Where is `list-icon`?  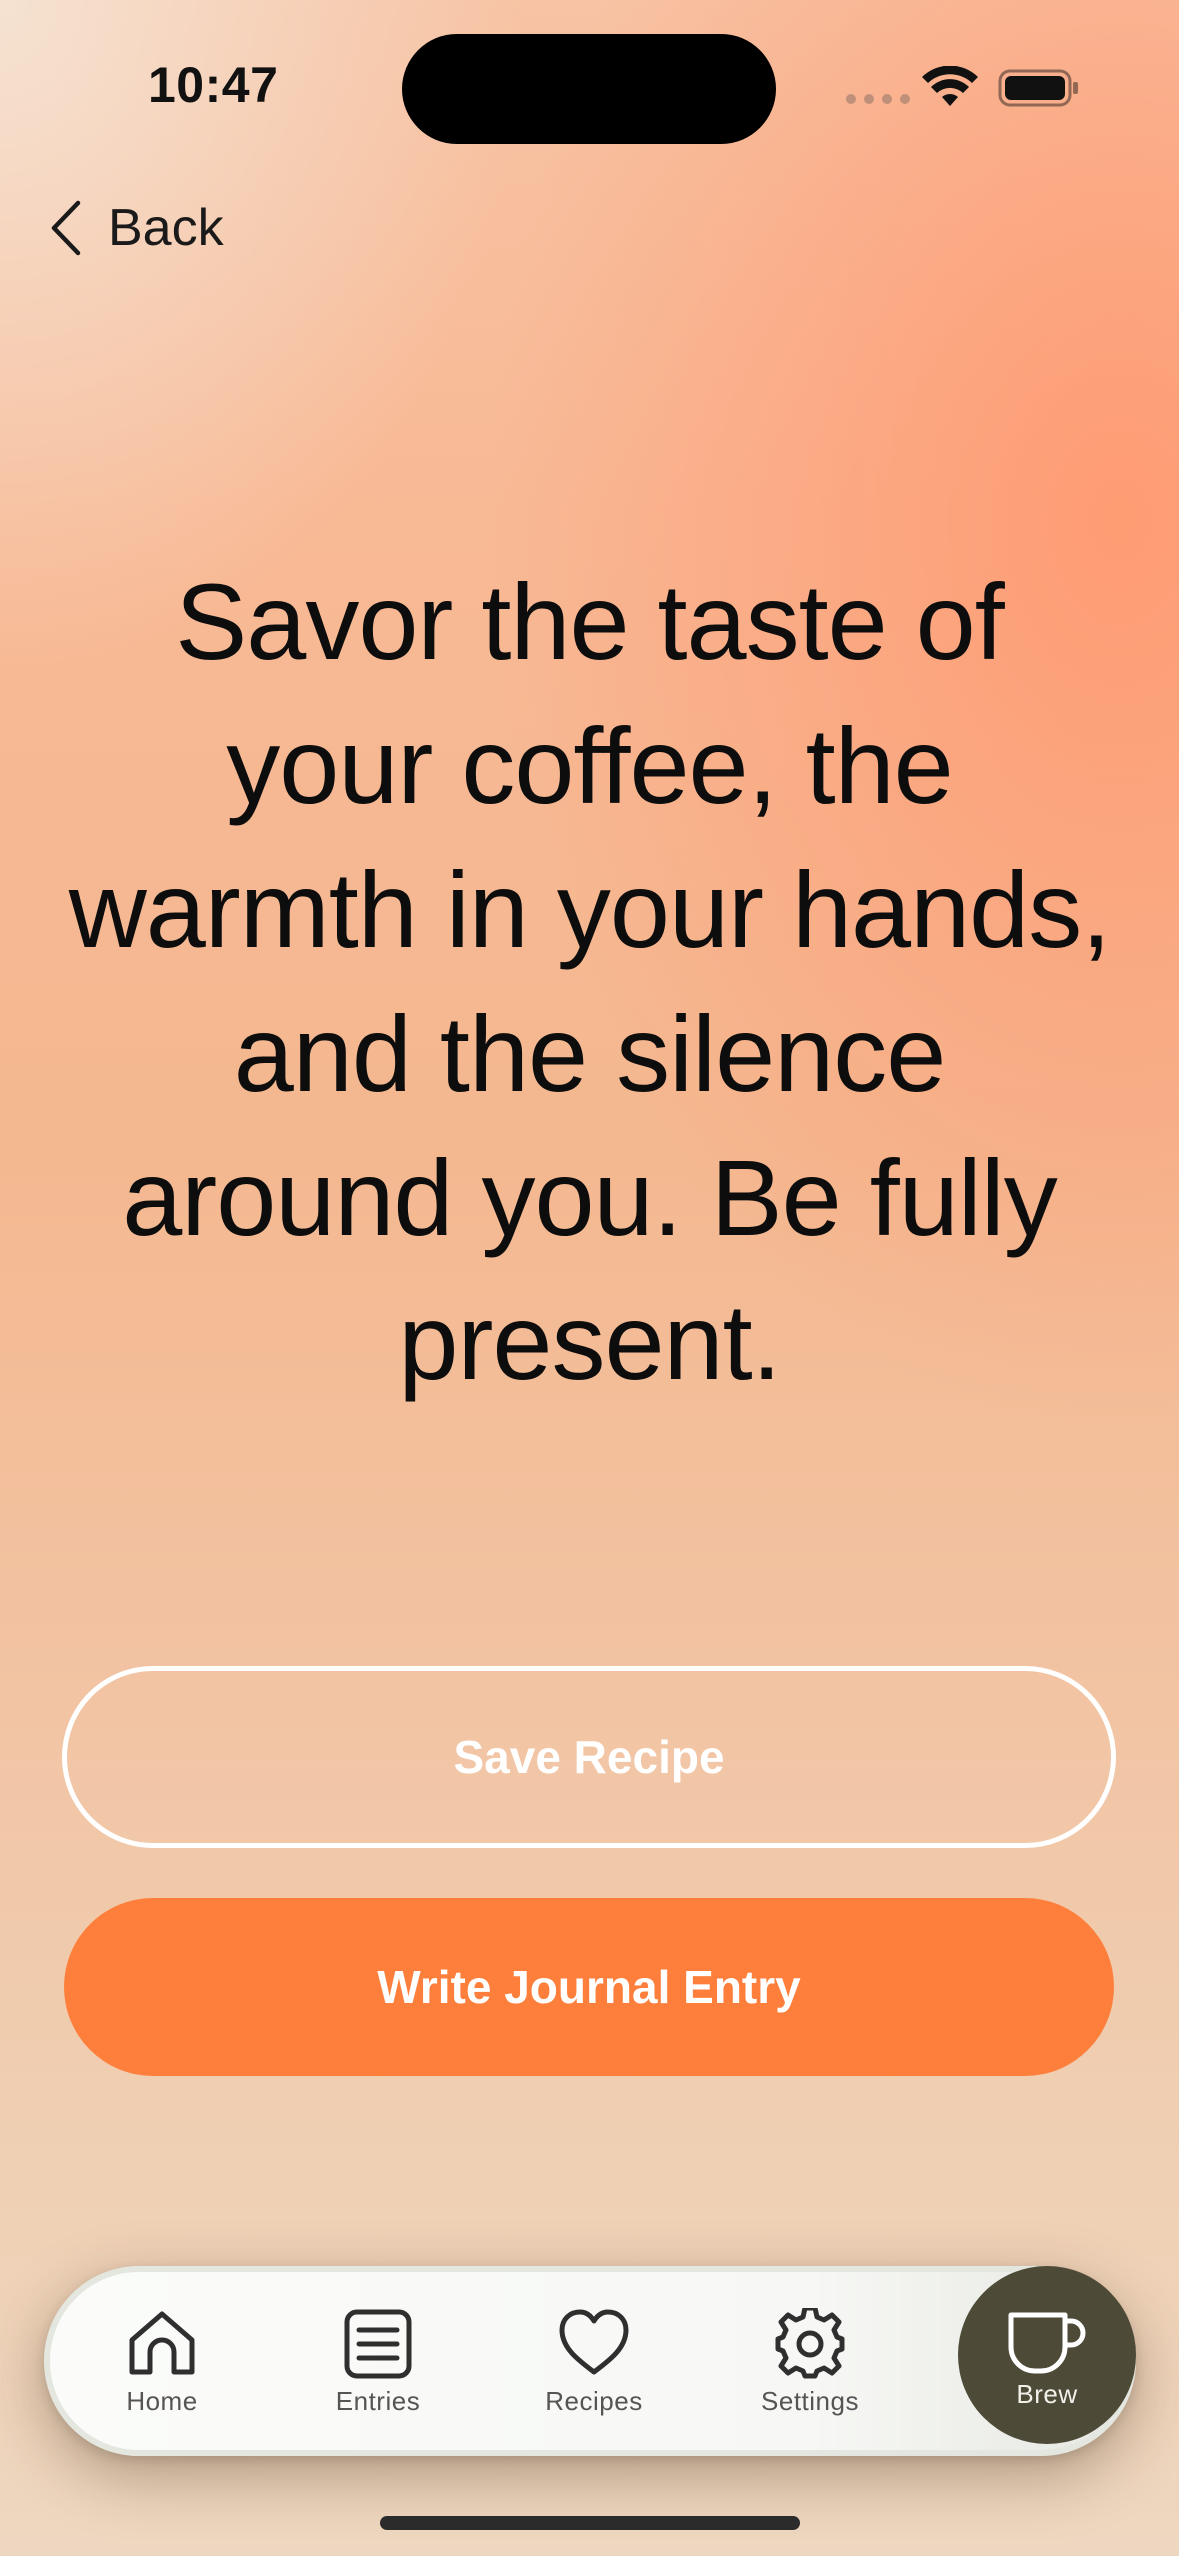 list-icon is located at coordinates (378, 2344).